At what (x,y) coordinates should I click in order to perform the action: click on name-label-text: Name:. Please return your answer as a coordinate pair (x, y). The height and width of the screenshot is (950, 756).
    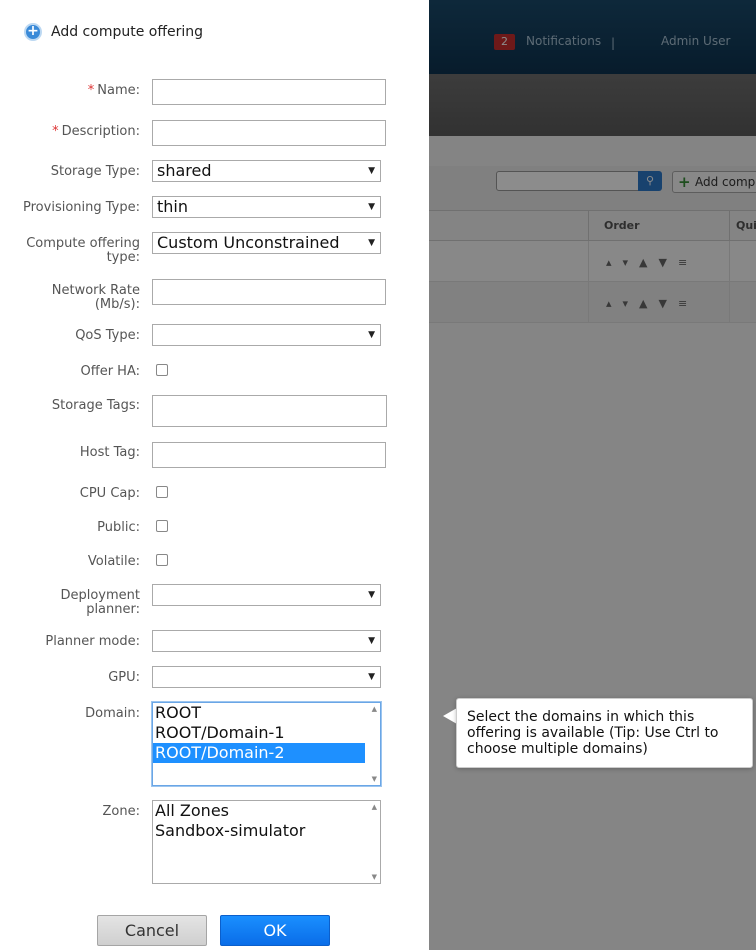
    Looking at the image, I should click on (118, 90).